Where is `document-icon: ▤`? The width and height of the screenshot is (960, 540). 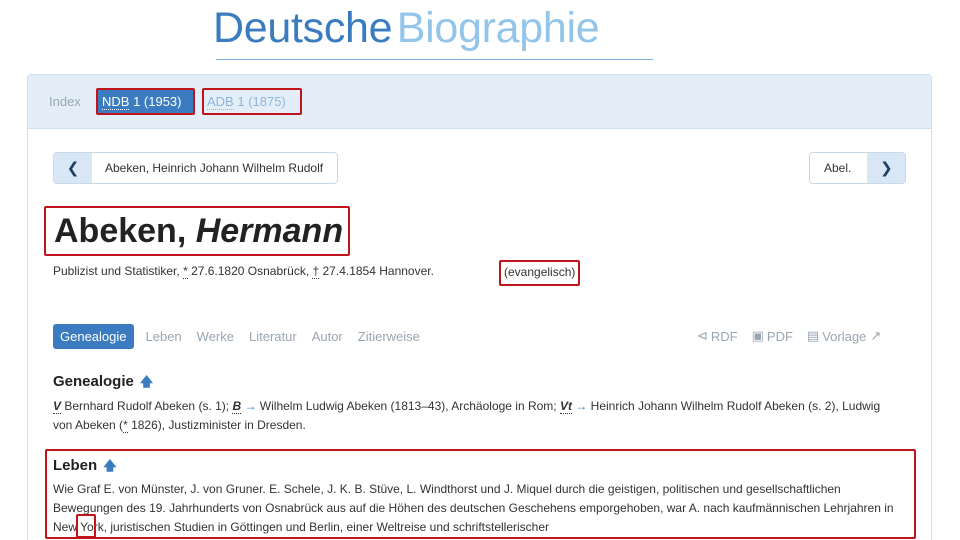 document-icon: ▤ is located at coordinates (813, 335).